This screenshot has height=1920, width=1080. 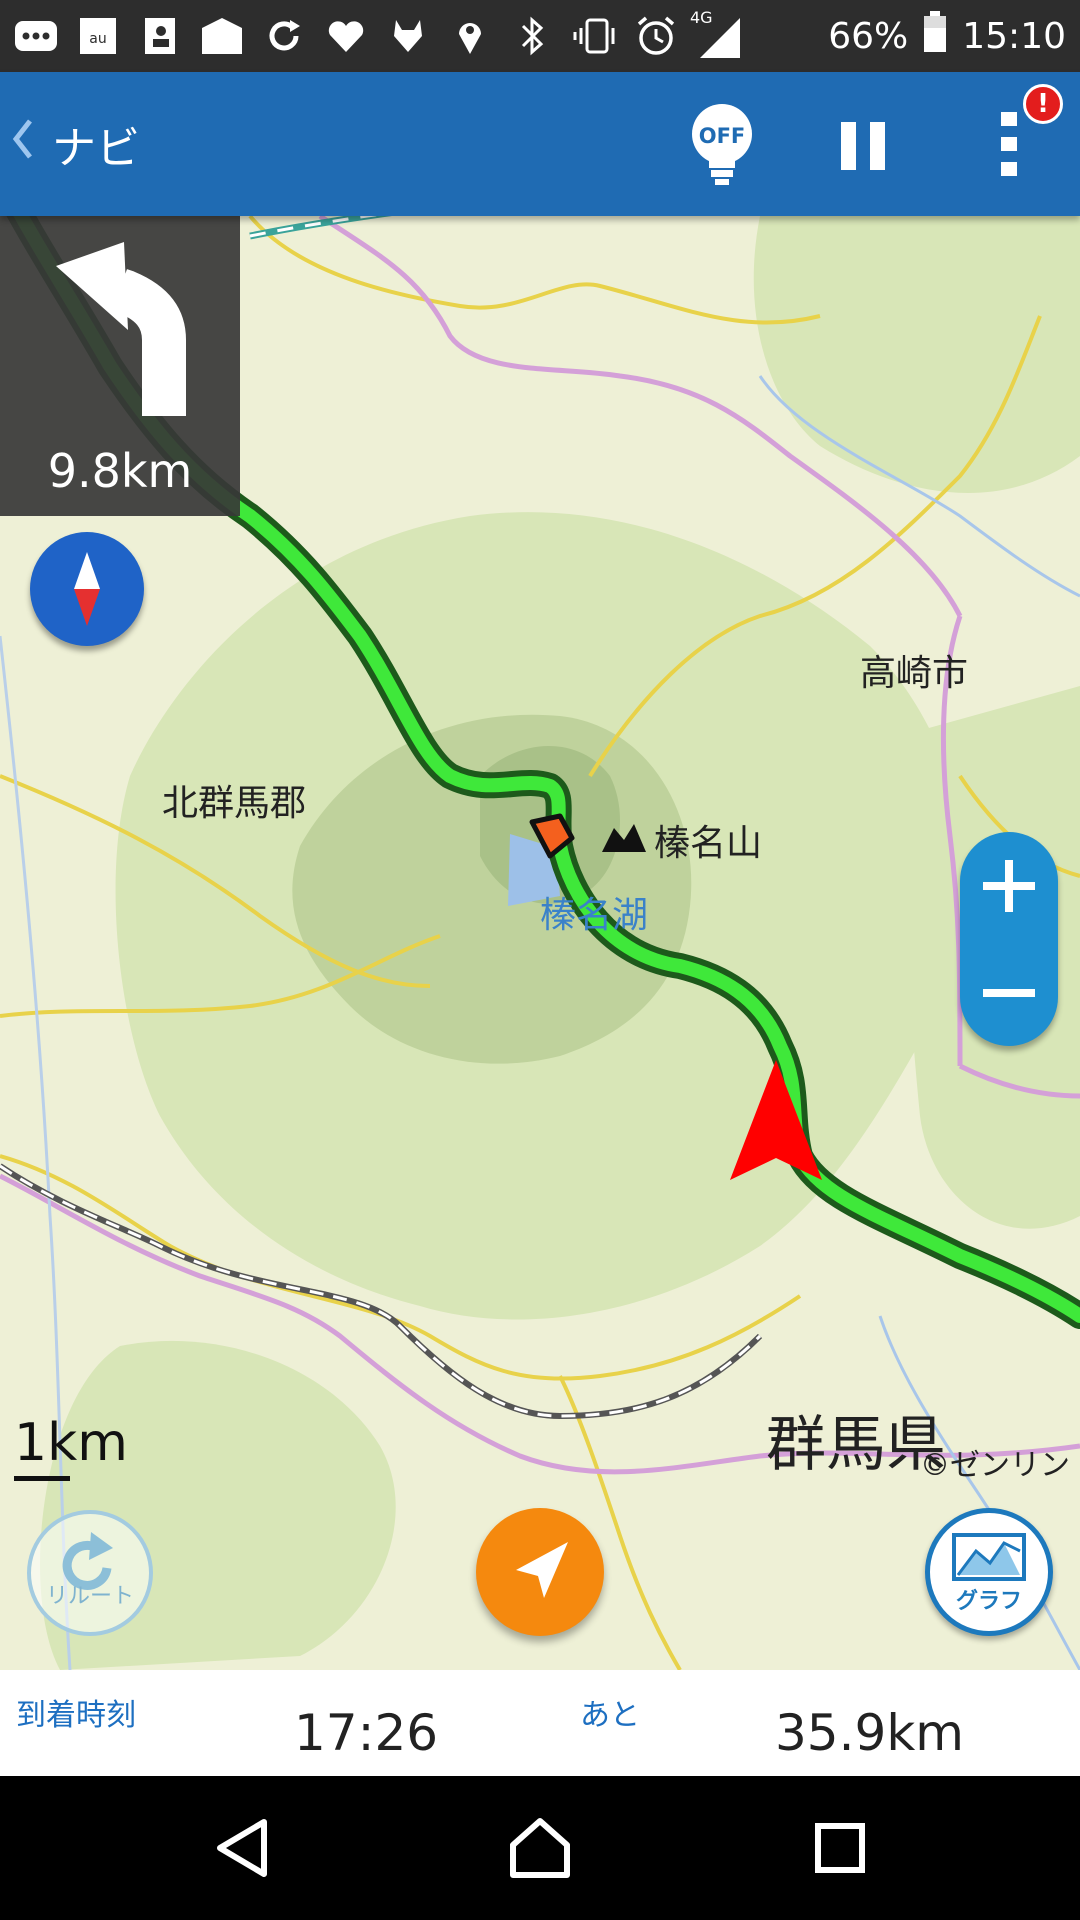 What do you see at coordinates (989, 1572) in the screenshot?
I see `graph-button: グラフ` at bounding box center [989, 1572].